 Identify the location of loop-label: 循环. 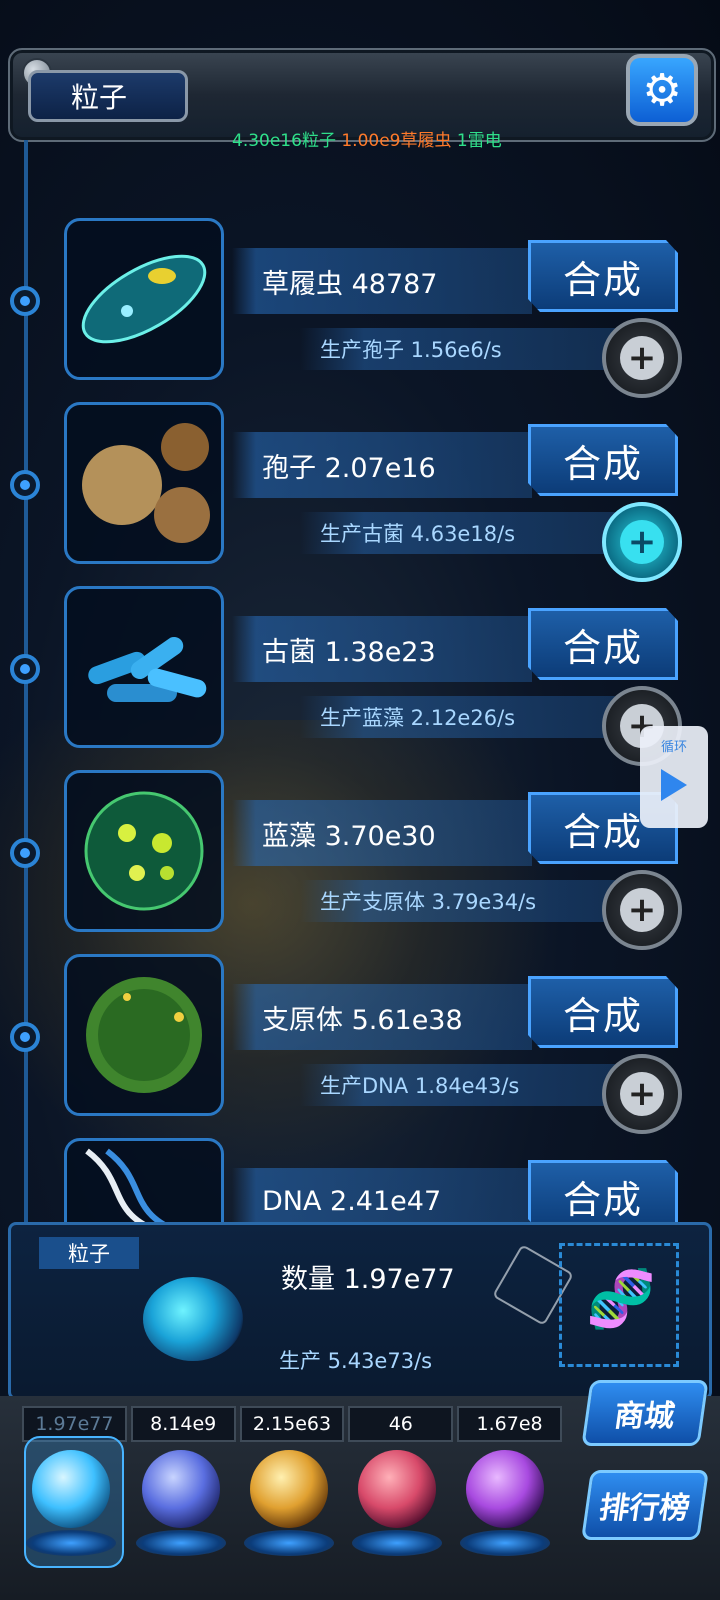
(673, 747).